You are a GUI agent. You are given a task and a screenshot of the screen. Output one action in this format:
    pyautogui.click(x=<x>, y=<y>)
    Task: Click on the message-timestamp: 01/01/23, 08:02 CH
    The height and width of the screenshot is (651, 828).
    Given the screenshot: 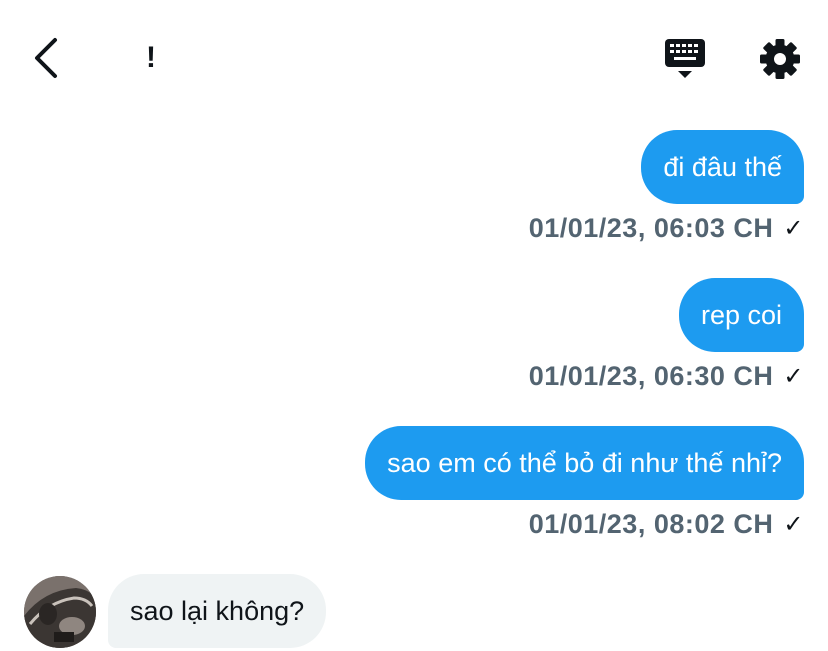 What is the action you would take?
    pyautogui.click(x=651, y=523)
    